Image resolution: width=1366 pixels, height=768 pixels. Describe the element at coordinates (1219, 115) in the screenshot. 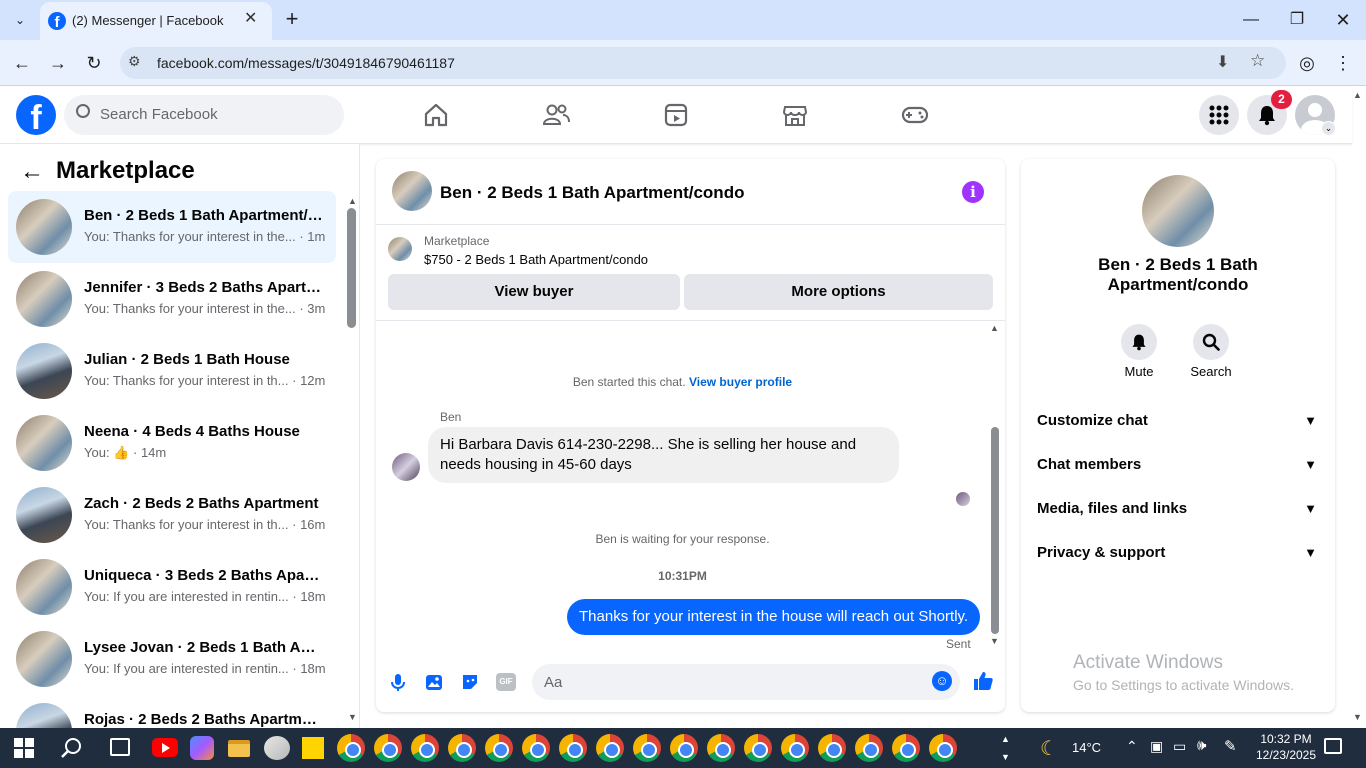

I see `menu-grid-button` at that location.